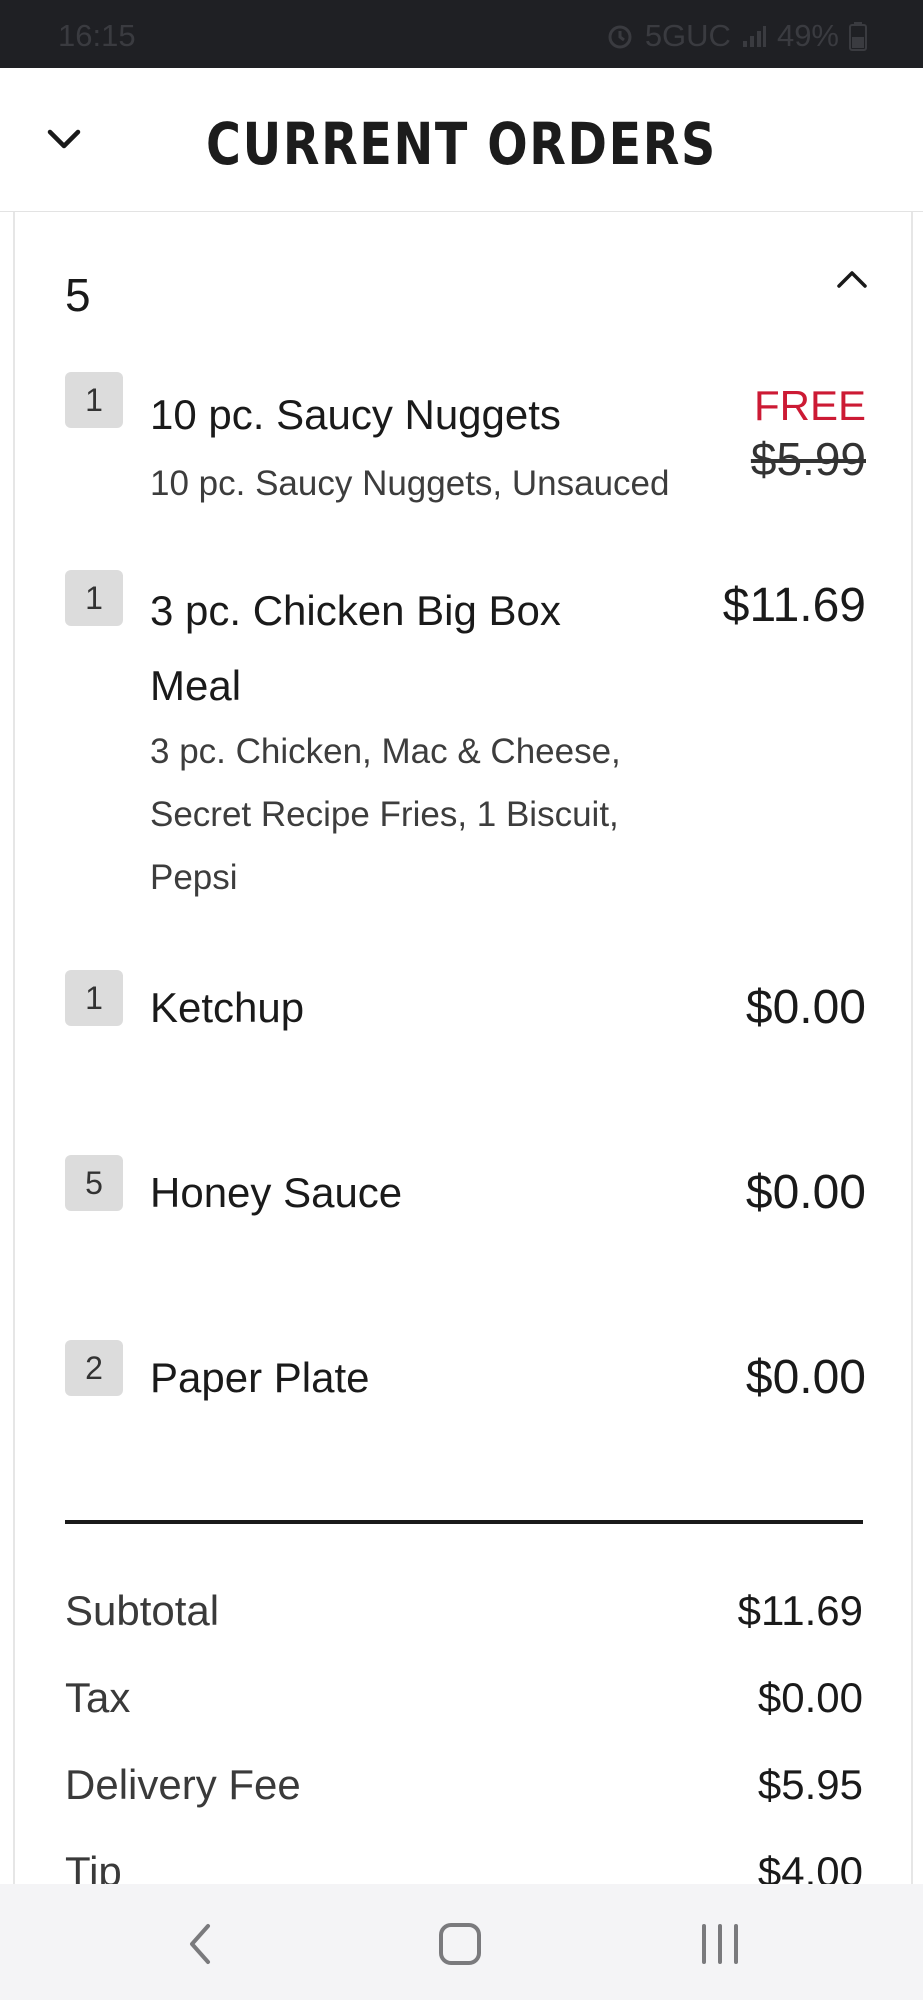  What do you see at coordinates (807, 35) in the screenshot?
I see `battery-percent: 49%` at bounding box center [807, 35].